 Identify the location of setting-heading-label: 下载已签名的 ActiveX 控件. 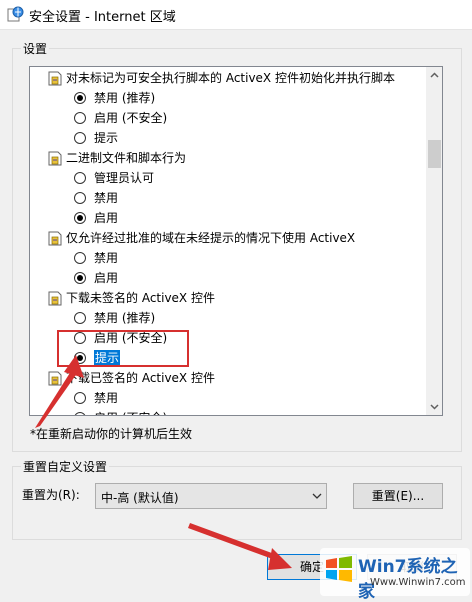
(140, 378).